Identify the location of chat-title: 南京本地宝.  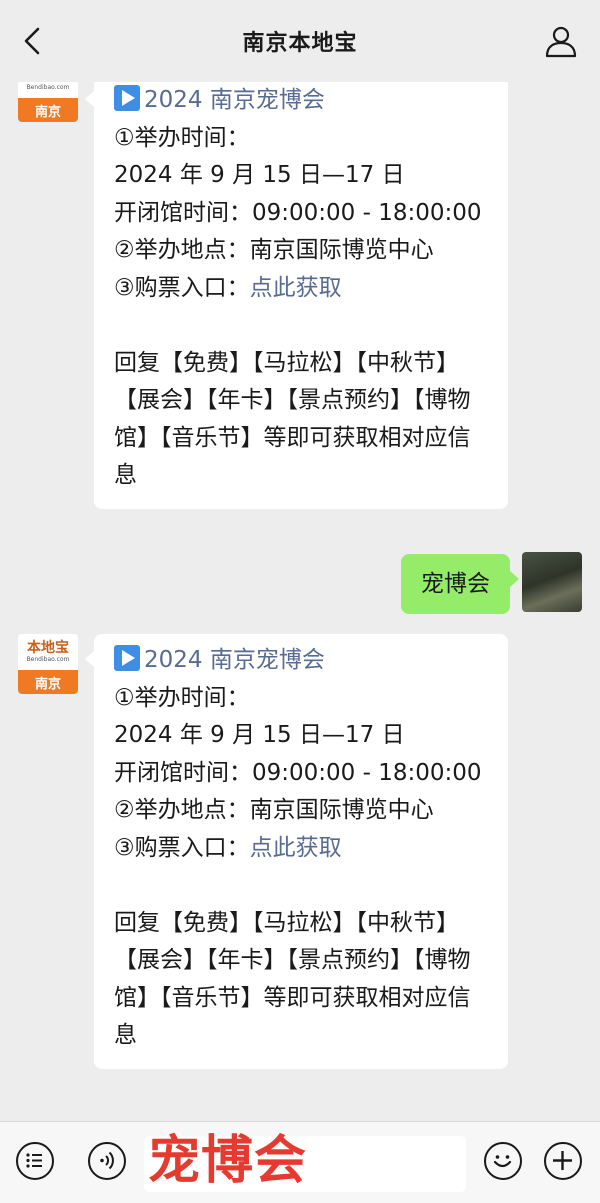
(300, 43).